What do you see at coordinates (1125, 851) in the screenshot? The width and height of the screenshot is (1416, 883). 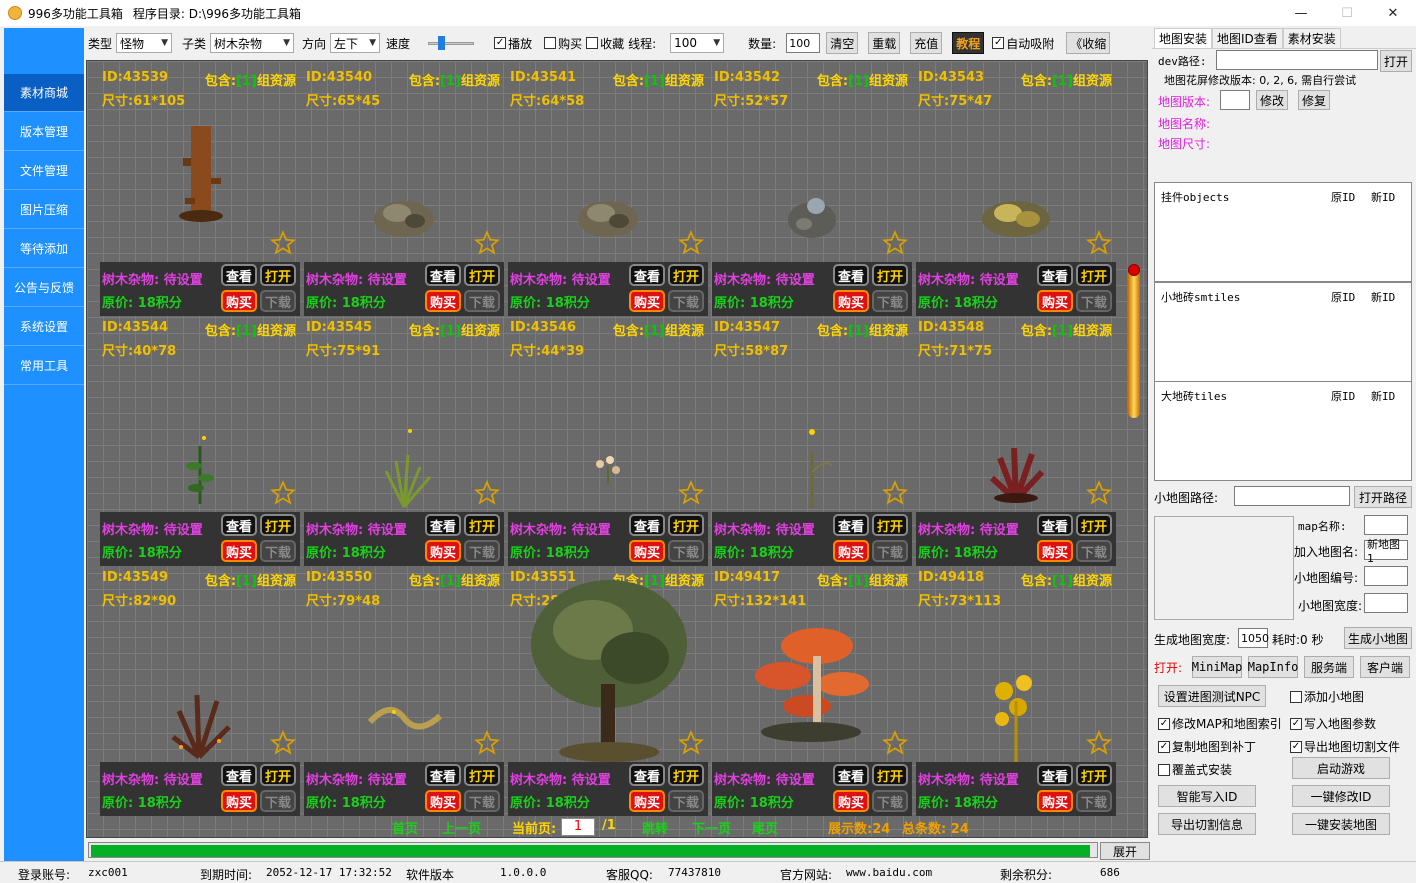 I see `expand-button: 展开` at bounding box center [1125, 851].